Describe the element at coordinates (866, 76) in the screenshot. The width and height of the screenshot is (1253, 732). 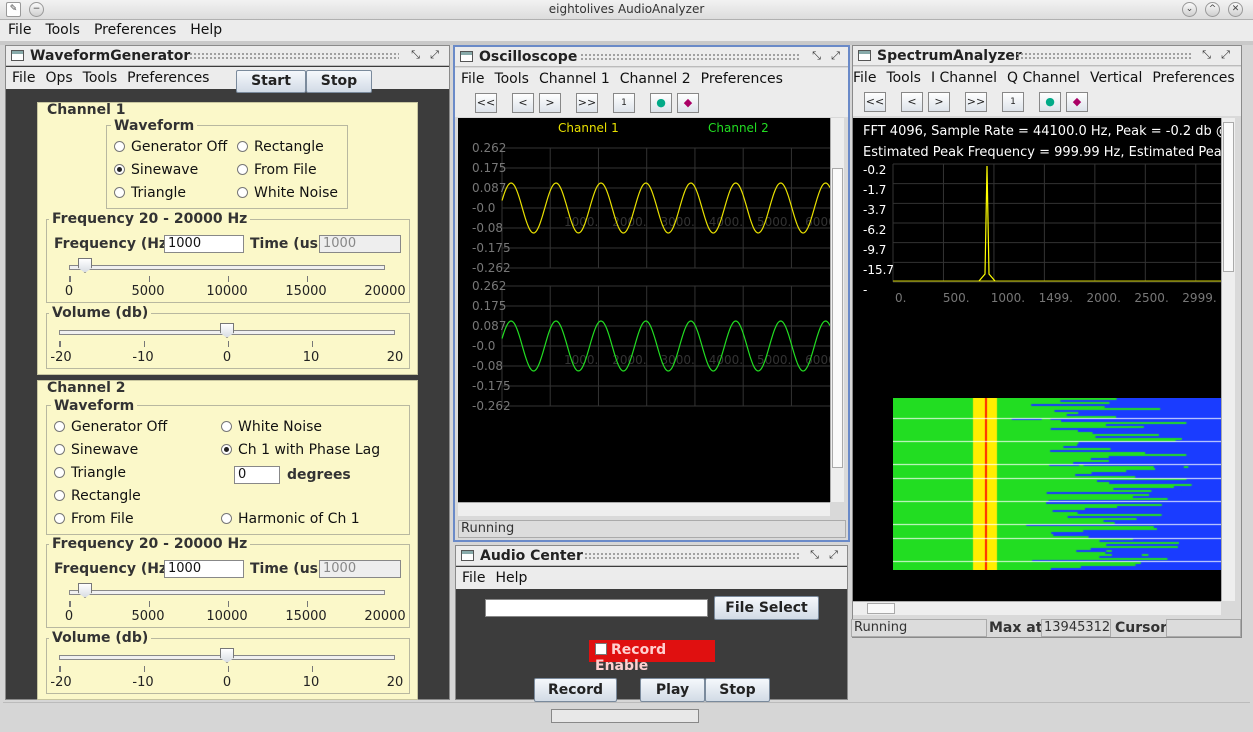
I see `spec-menu-file: File` at that location.